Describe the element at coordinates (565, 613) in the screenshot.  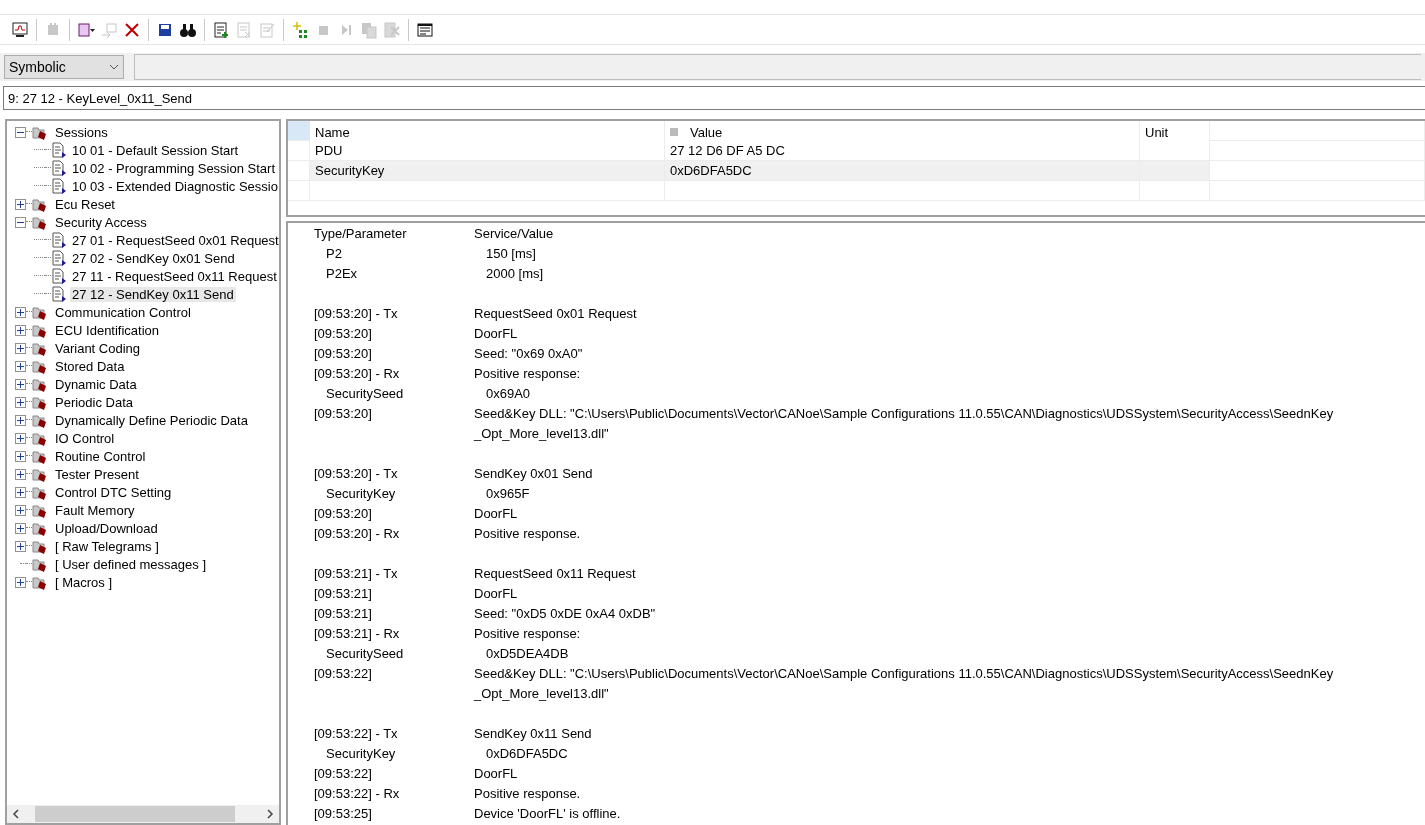
I see `log-value: Seed: "0xD5 0xDE 0xA4 0xDB"` at that location.